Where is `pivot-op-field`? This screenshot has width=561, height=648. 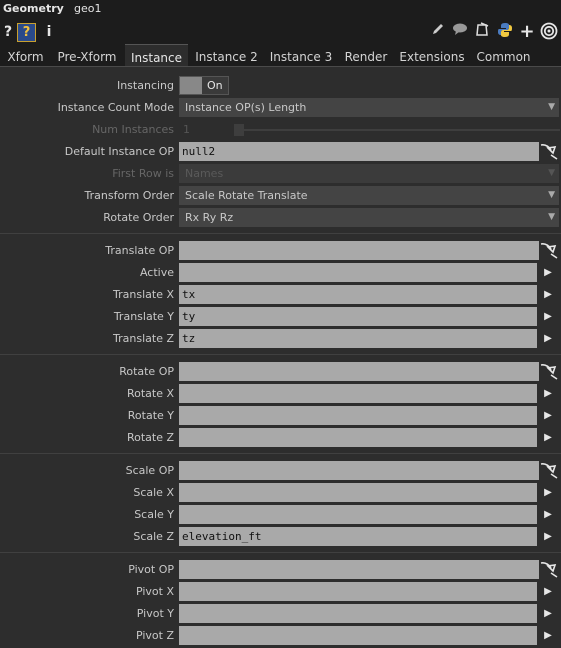
pivot-op-field is located at coordinates (359, 569).